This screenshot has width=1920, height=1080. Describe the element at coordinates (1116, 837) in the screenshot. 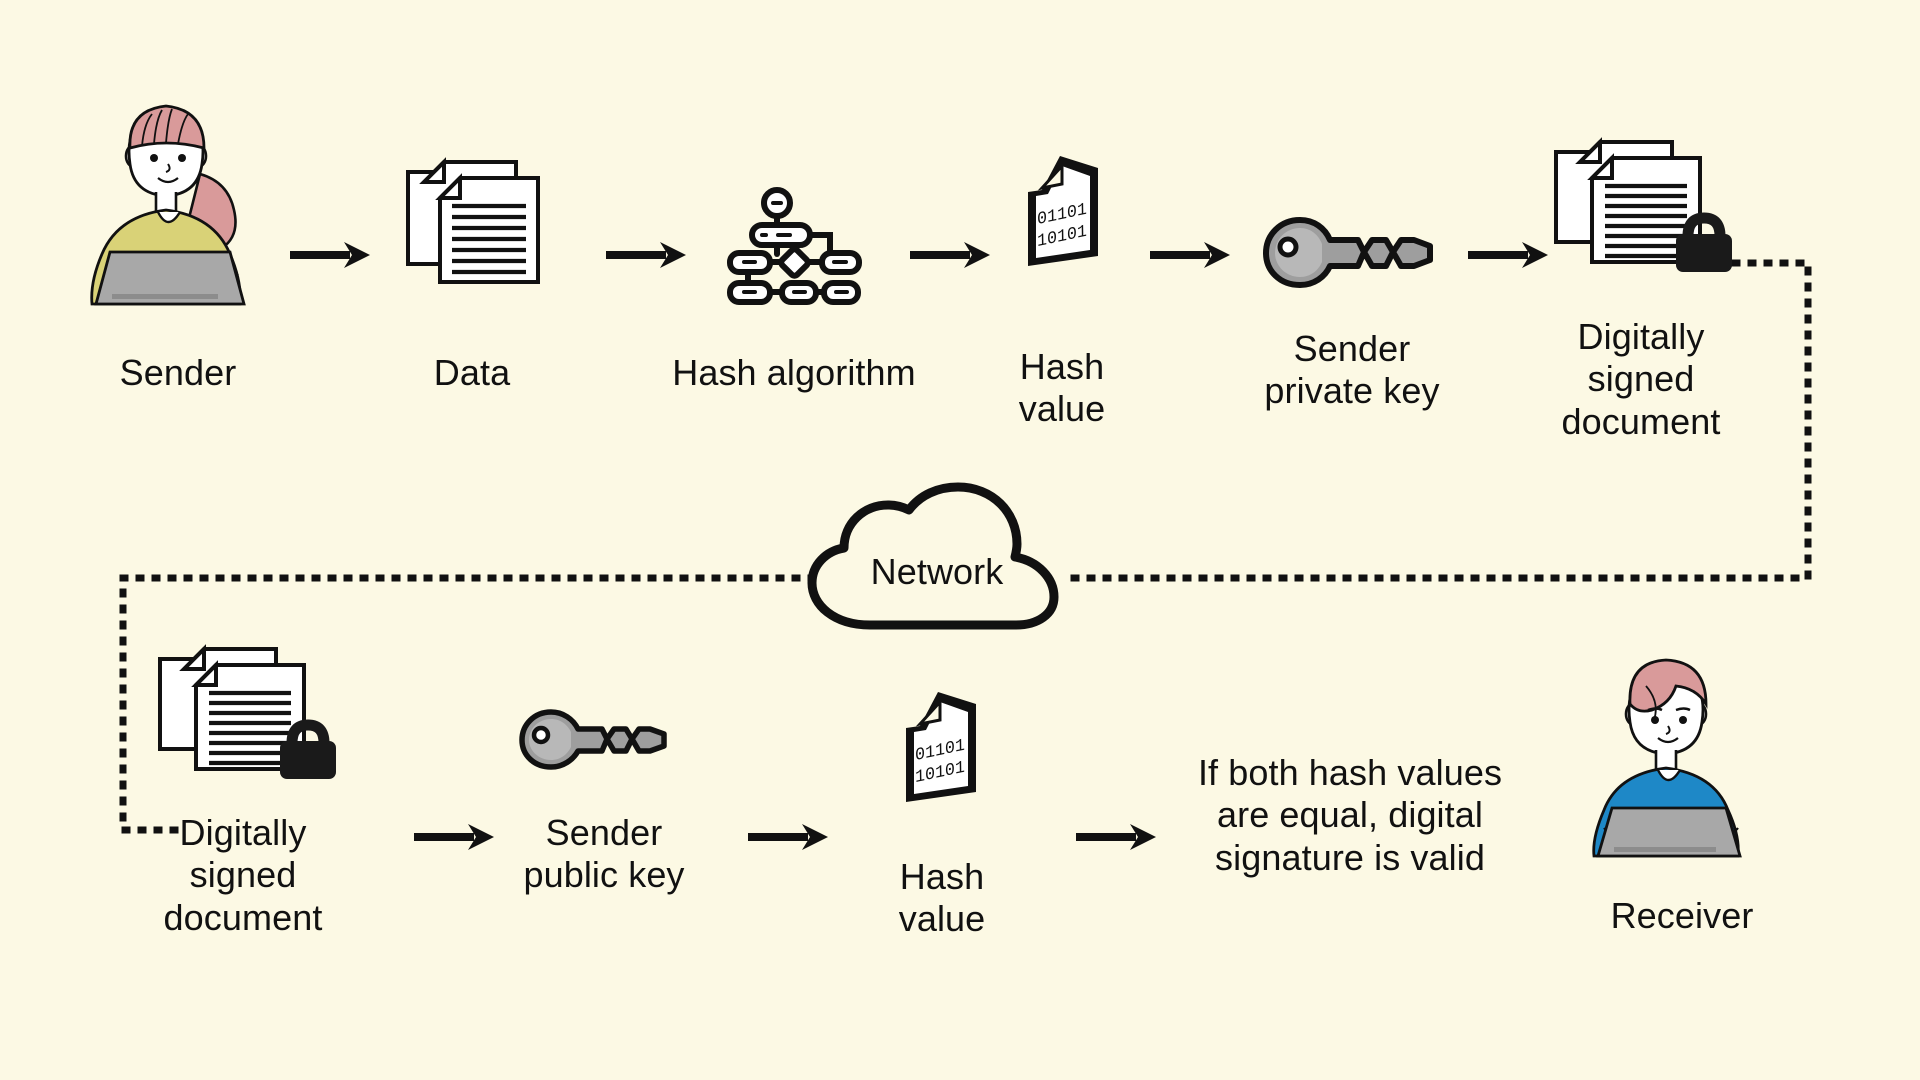

I see `arrow-hash-value-to-validation` at that location.